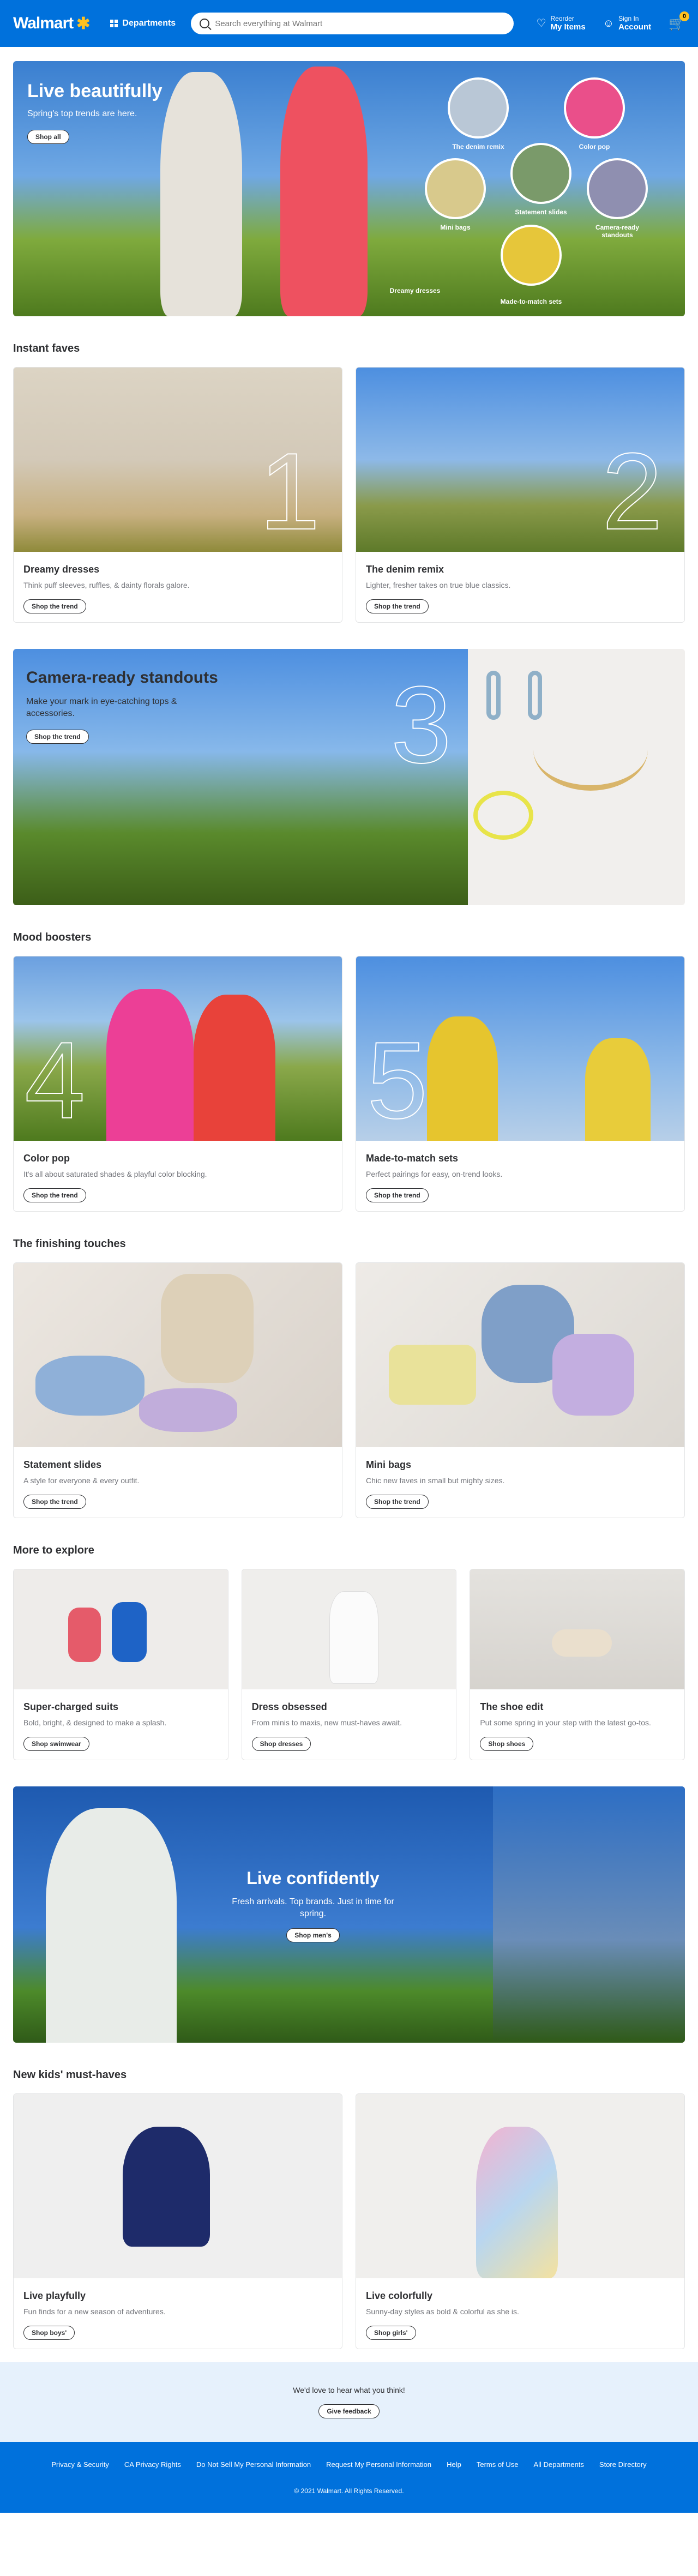  What do you see at coordinates (95, 91) in the screenshot?
I see `hero-title: Live beautifully` at bounding box center [95, 91].